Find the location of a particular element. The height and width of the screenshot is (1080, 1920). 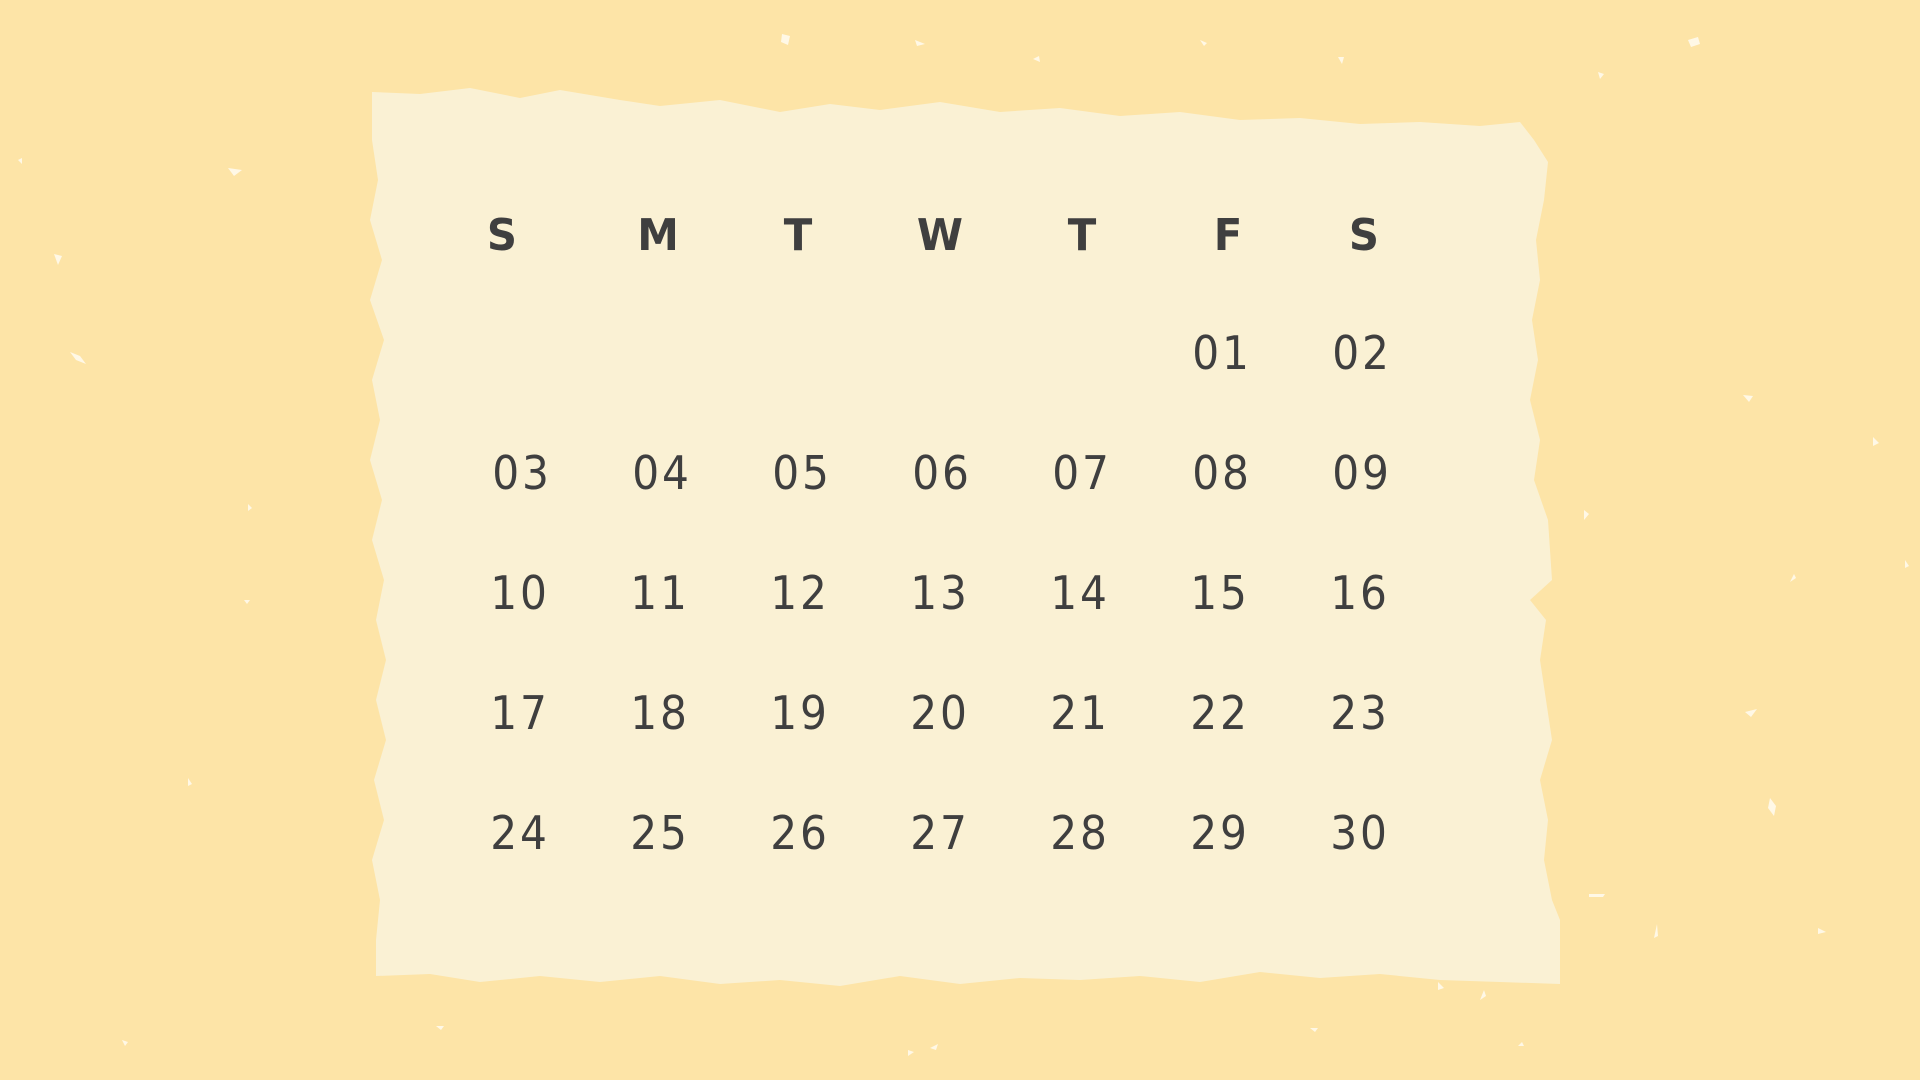

date-cell: 08 is located at coordinates (1222, 473).